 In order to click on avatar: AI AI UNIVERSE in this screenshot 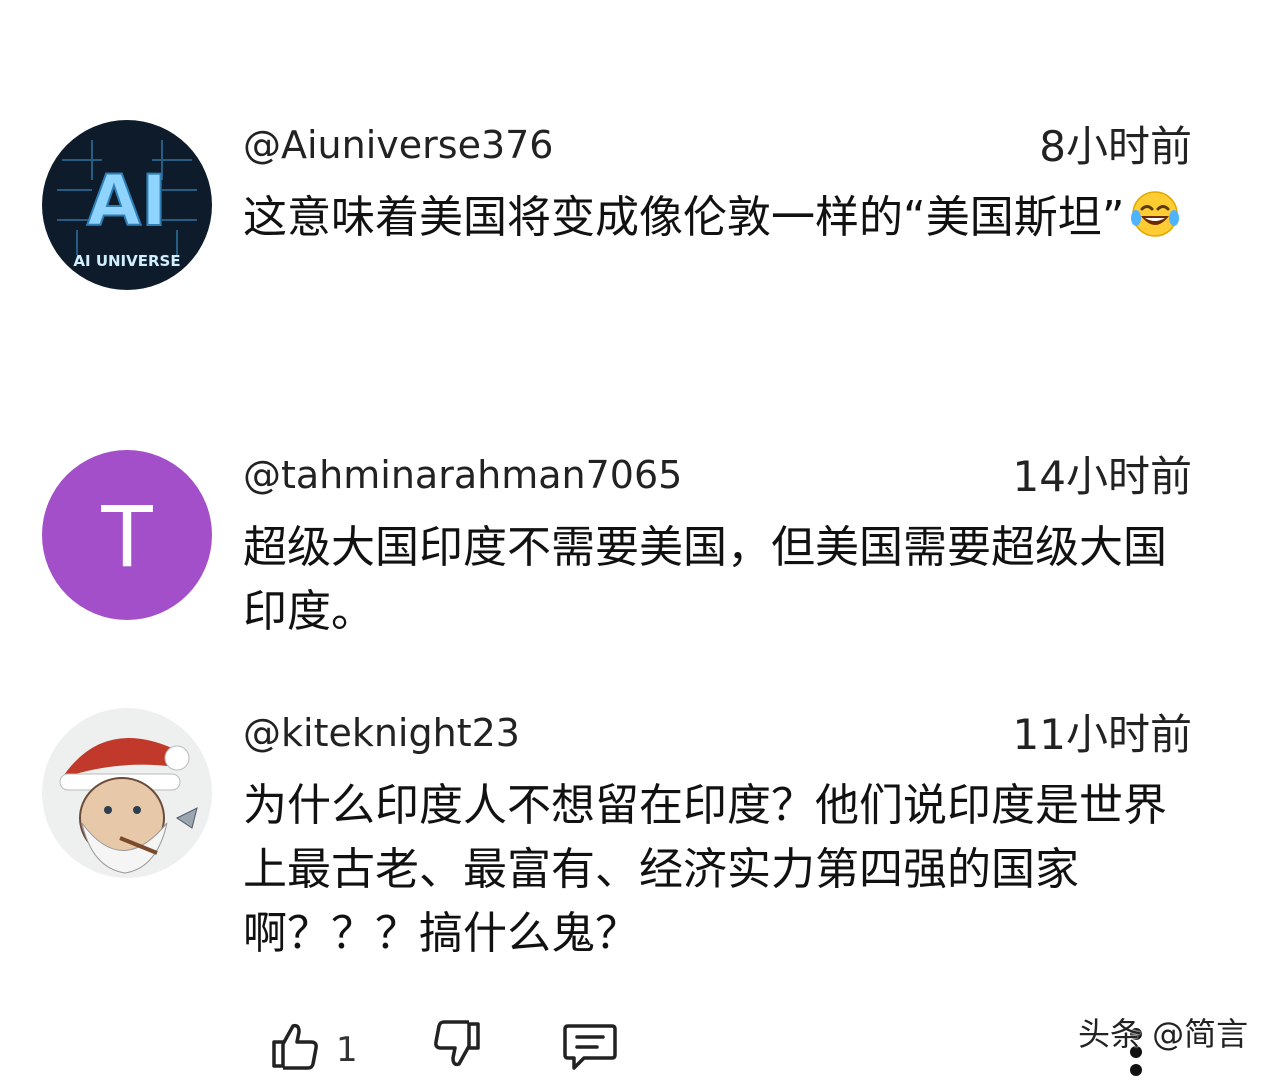, I will do `click(127, 205)`.